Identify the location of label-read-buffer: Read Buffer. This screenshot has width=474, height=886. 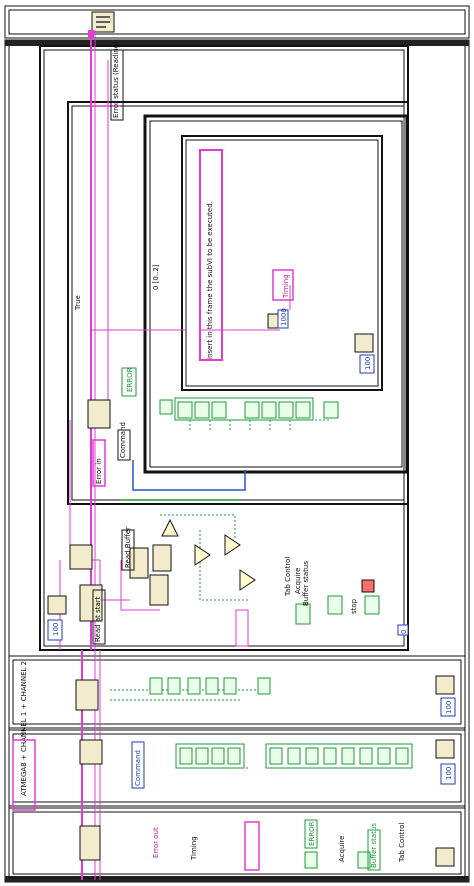
(128, 547).